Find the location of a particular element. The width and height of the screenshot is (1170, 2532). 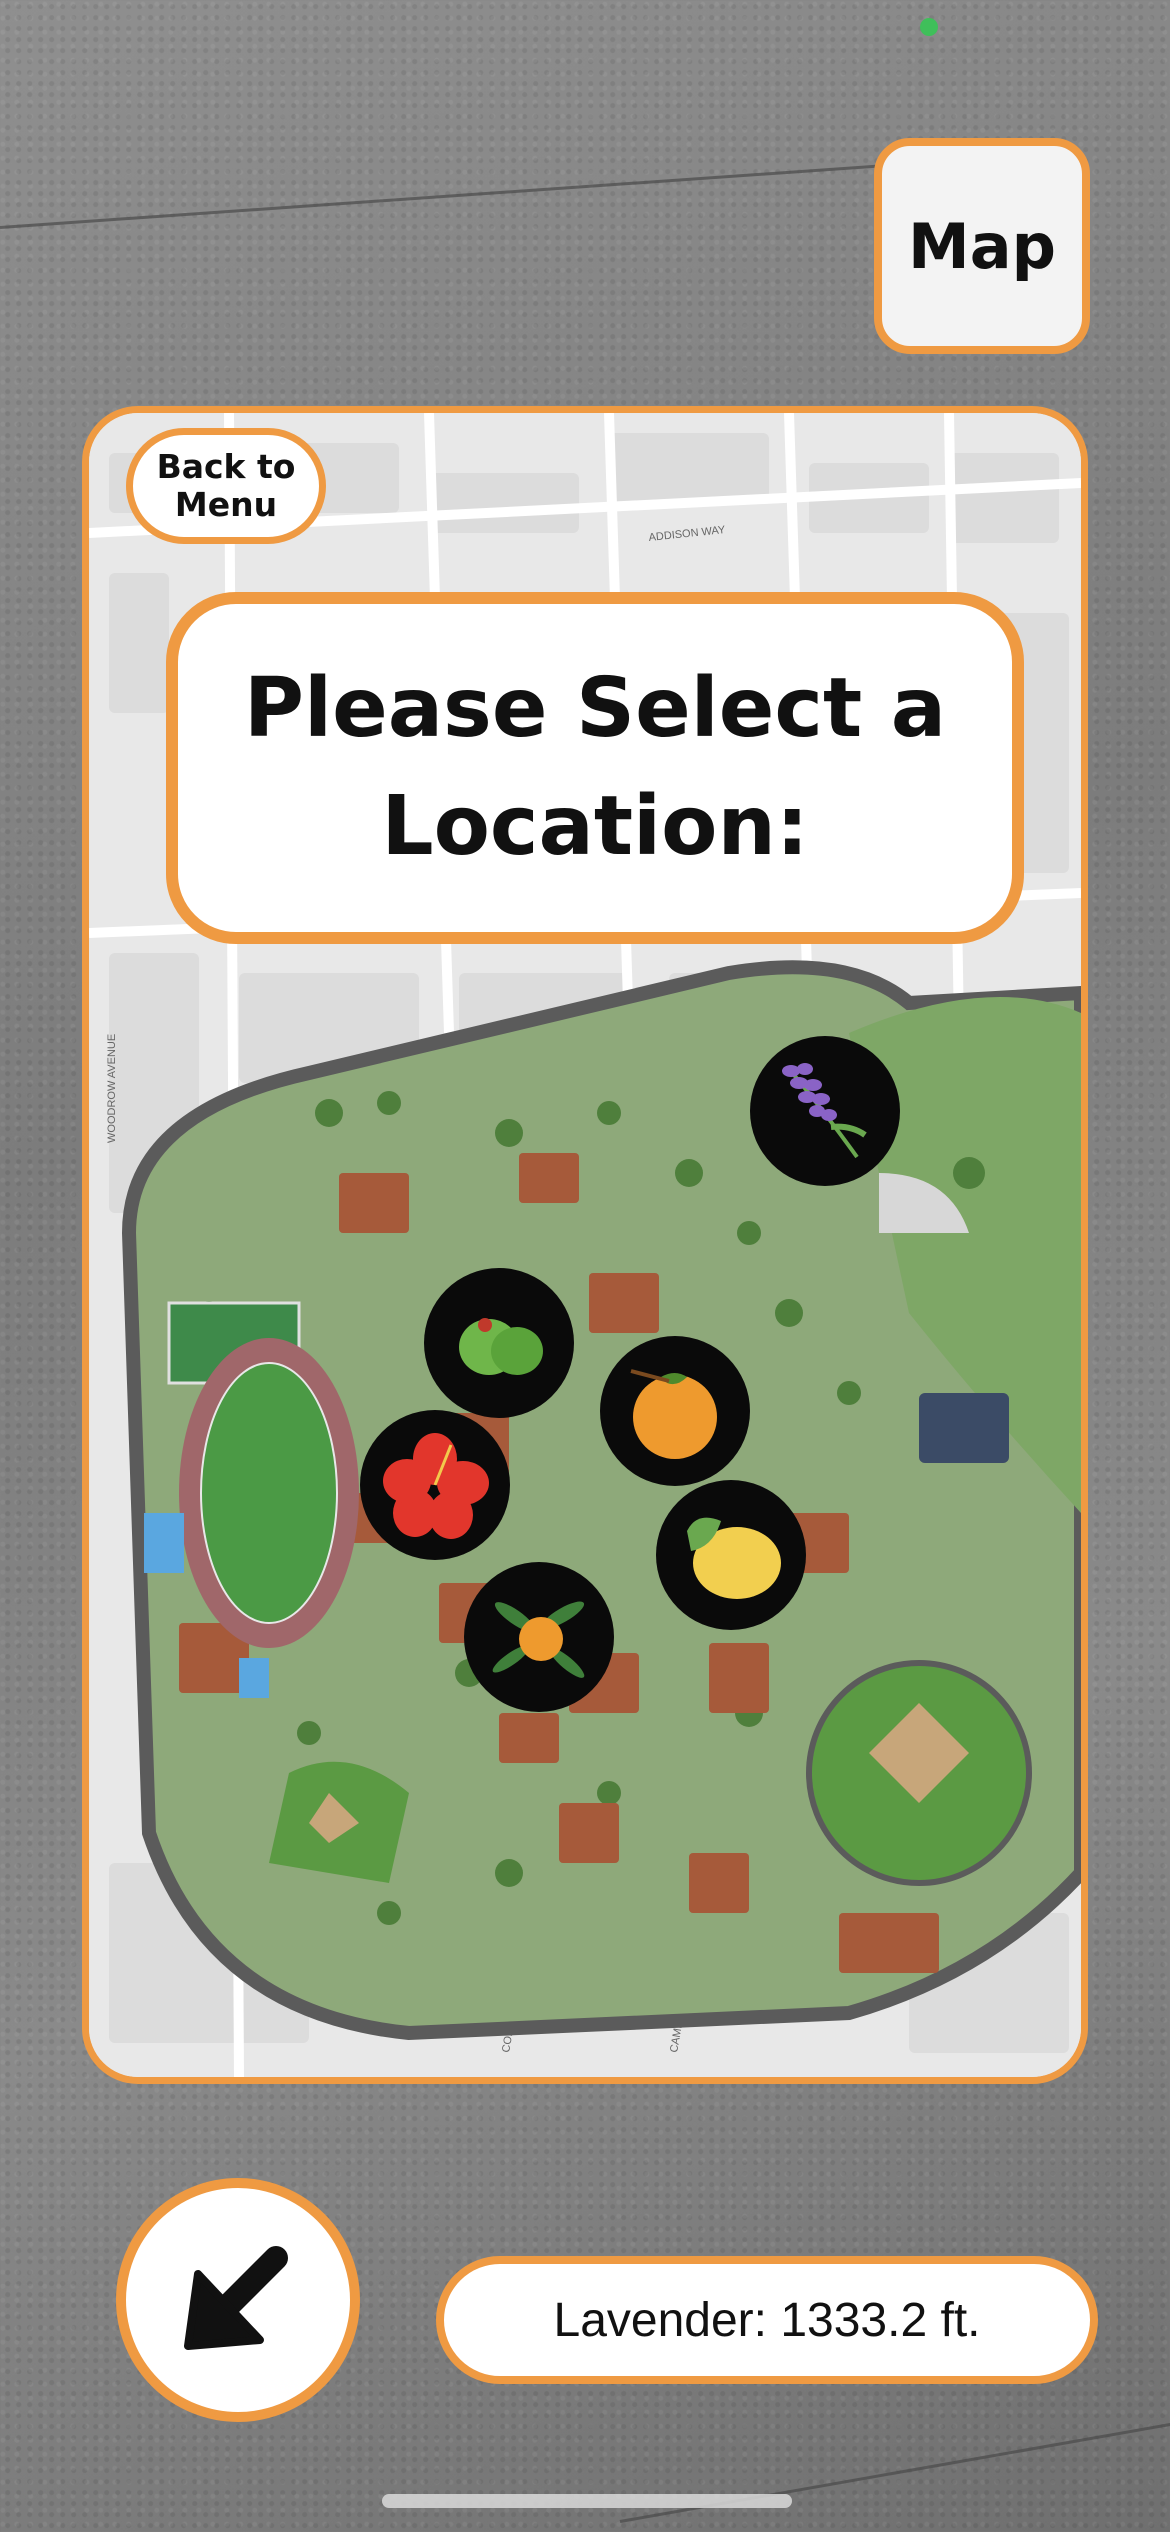

hibiscus-icon is located at coordinates (436, 1486).